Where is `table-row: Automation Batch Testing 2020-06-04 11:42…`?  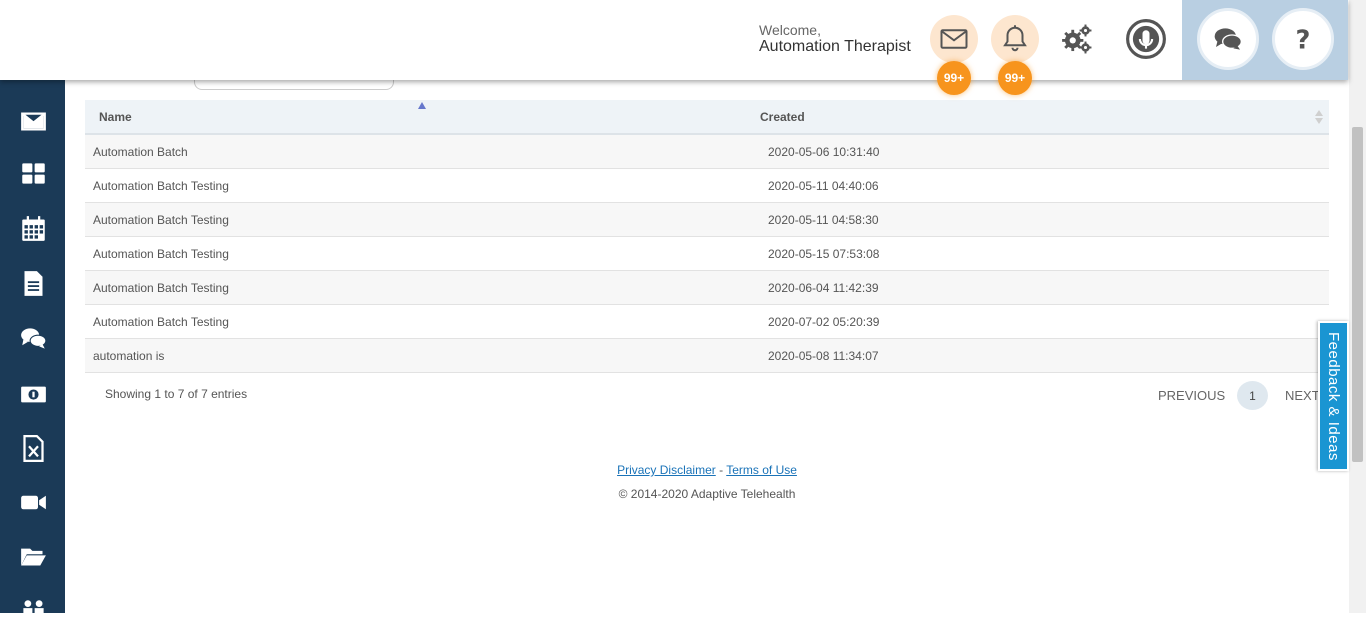 table-row: Automation Batch Testing 2020-06-04 11:42… is located at coordinates (707, 288).